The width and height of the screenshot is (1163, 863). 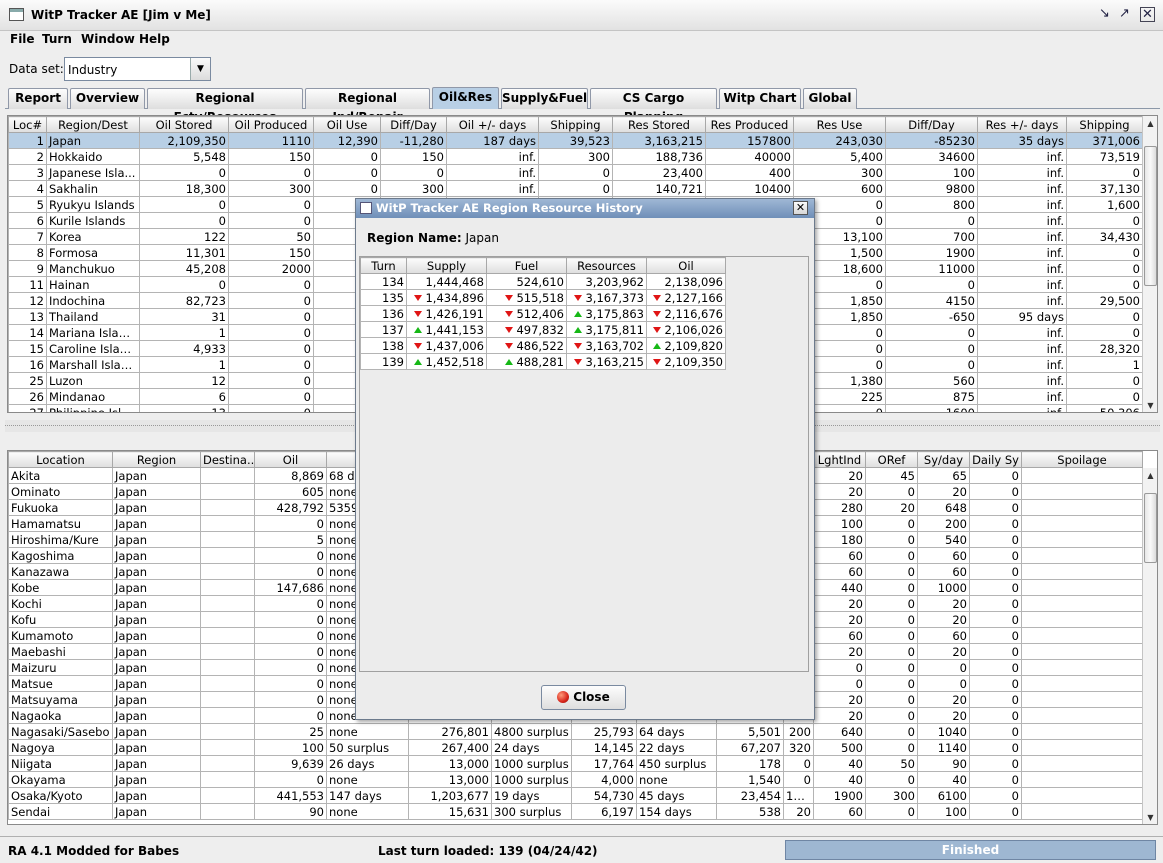 What do you see at coordinates (1082, 459) in the screenshot?
I see `bottom-column-header: Spoilage` at bounding box center [1082, 459].